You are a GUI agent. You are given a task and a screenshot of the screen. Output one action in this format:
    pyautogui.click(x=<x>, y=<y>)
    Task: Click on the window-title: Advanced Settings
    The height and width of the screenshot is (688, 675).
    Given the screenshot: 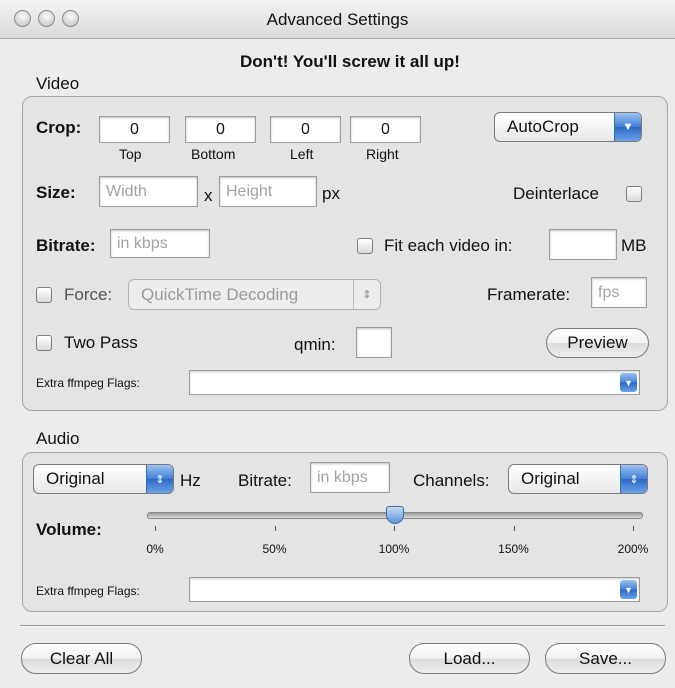 What is the action you would take?
    pyautogui.click(x=337, y=19)
    